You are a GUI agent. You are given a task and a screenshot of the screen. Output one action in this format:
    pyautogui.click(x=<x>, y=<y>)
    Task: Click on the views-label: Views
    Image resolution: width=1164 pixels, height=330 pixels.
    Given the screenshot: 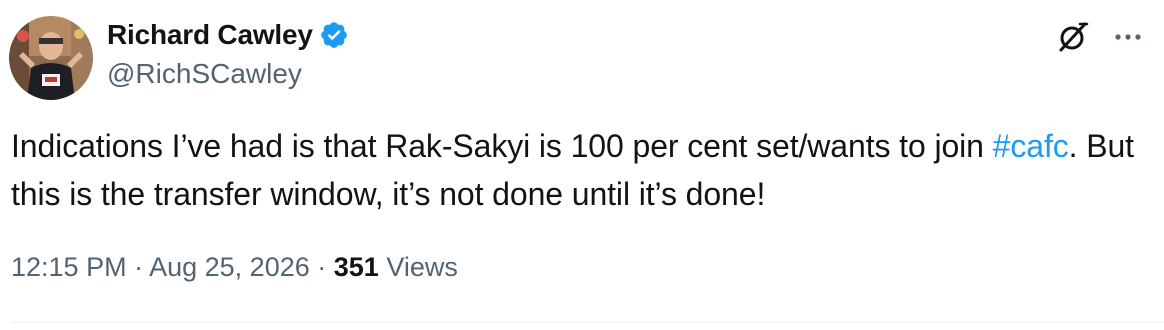 What is the action you would take?
    pyautogui.click(x=418, y=267)
    